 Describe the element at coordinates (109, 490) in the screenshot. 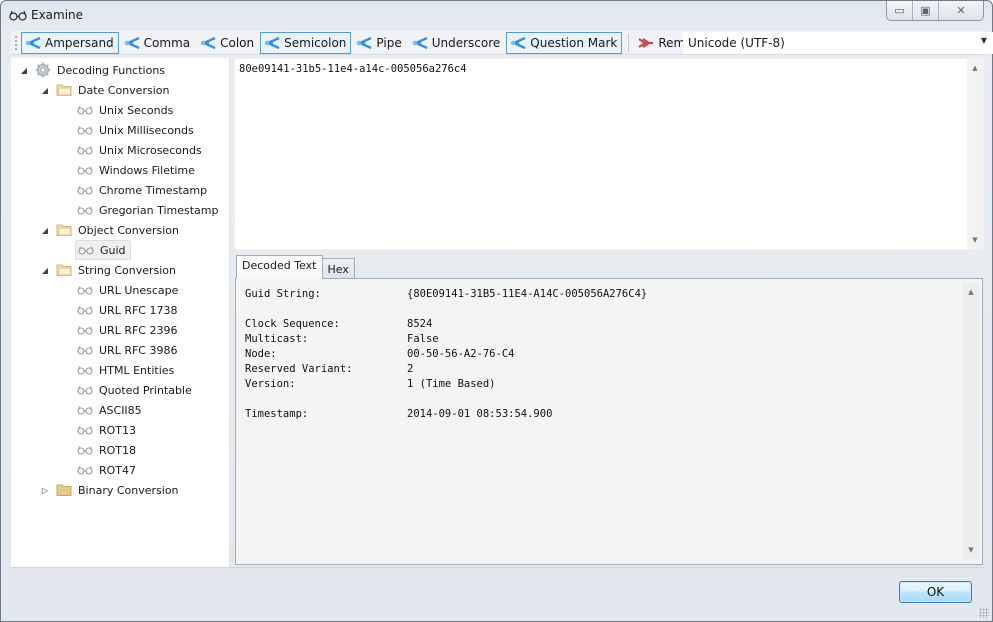

I see `tree-node-binary-conversion: ▷ Binary Conversion` at that location.